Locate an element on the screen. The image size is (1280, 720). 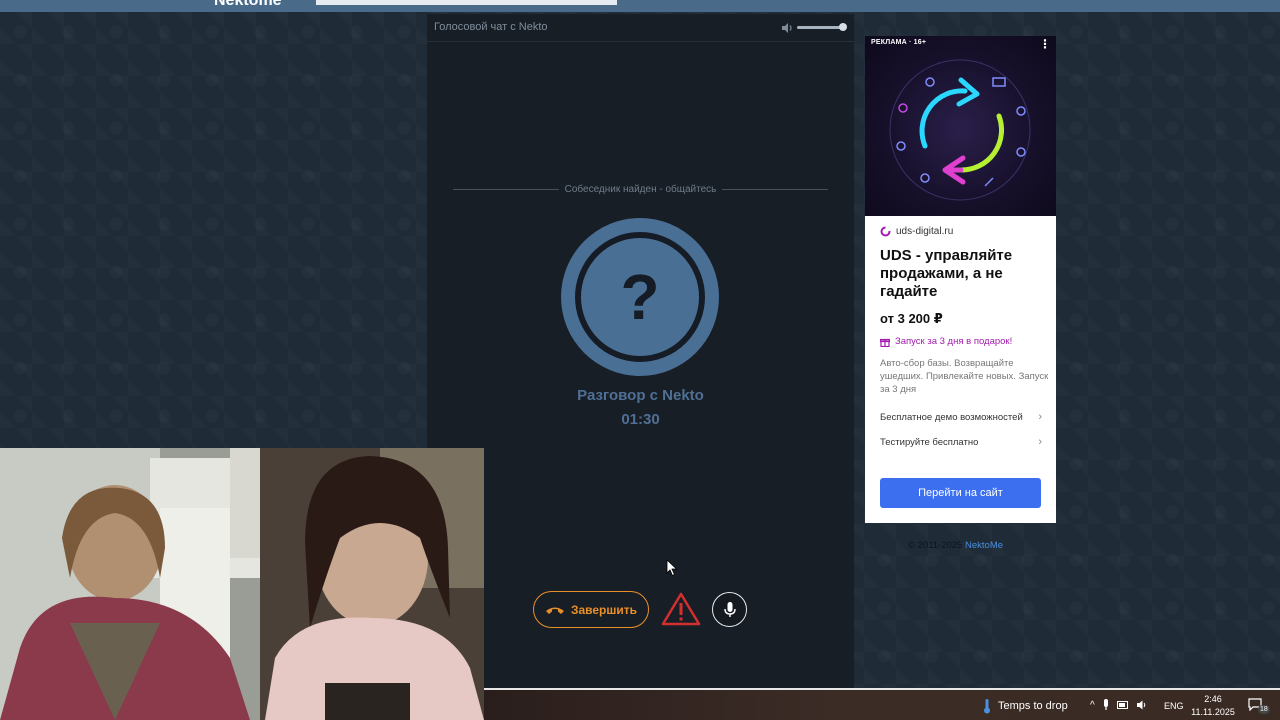
footer-brand-link: NektoMe is located at coordinates (984, 545).